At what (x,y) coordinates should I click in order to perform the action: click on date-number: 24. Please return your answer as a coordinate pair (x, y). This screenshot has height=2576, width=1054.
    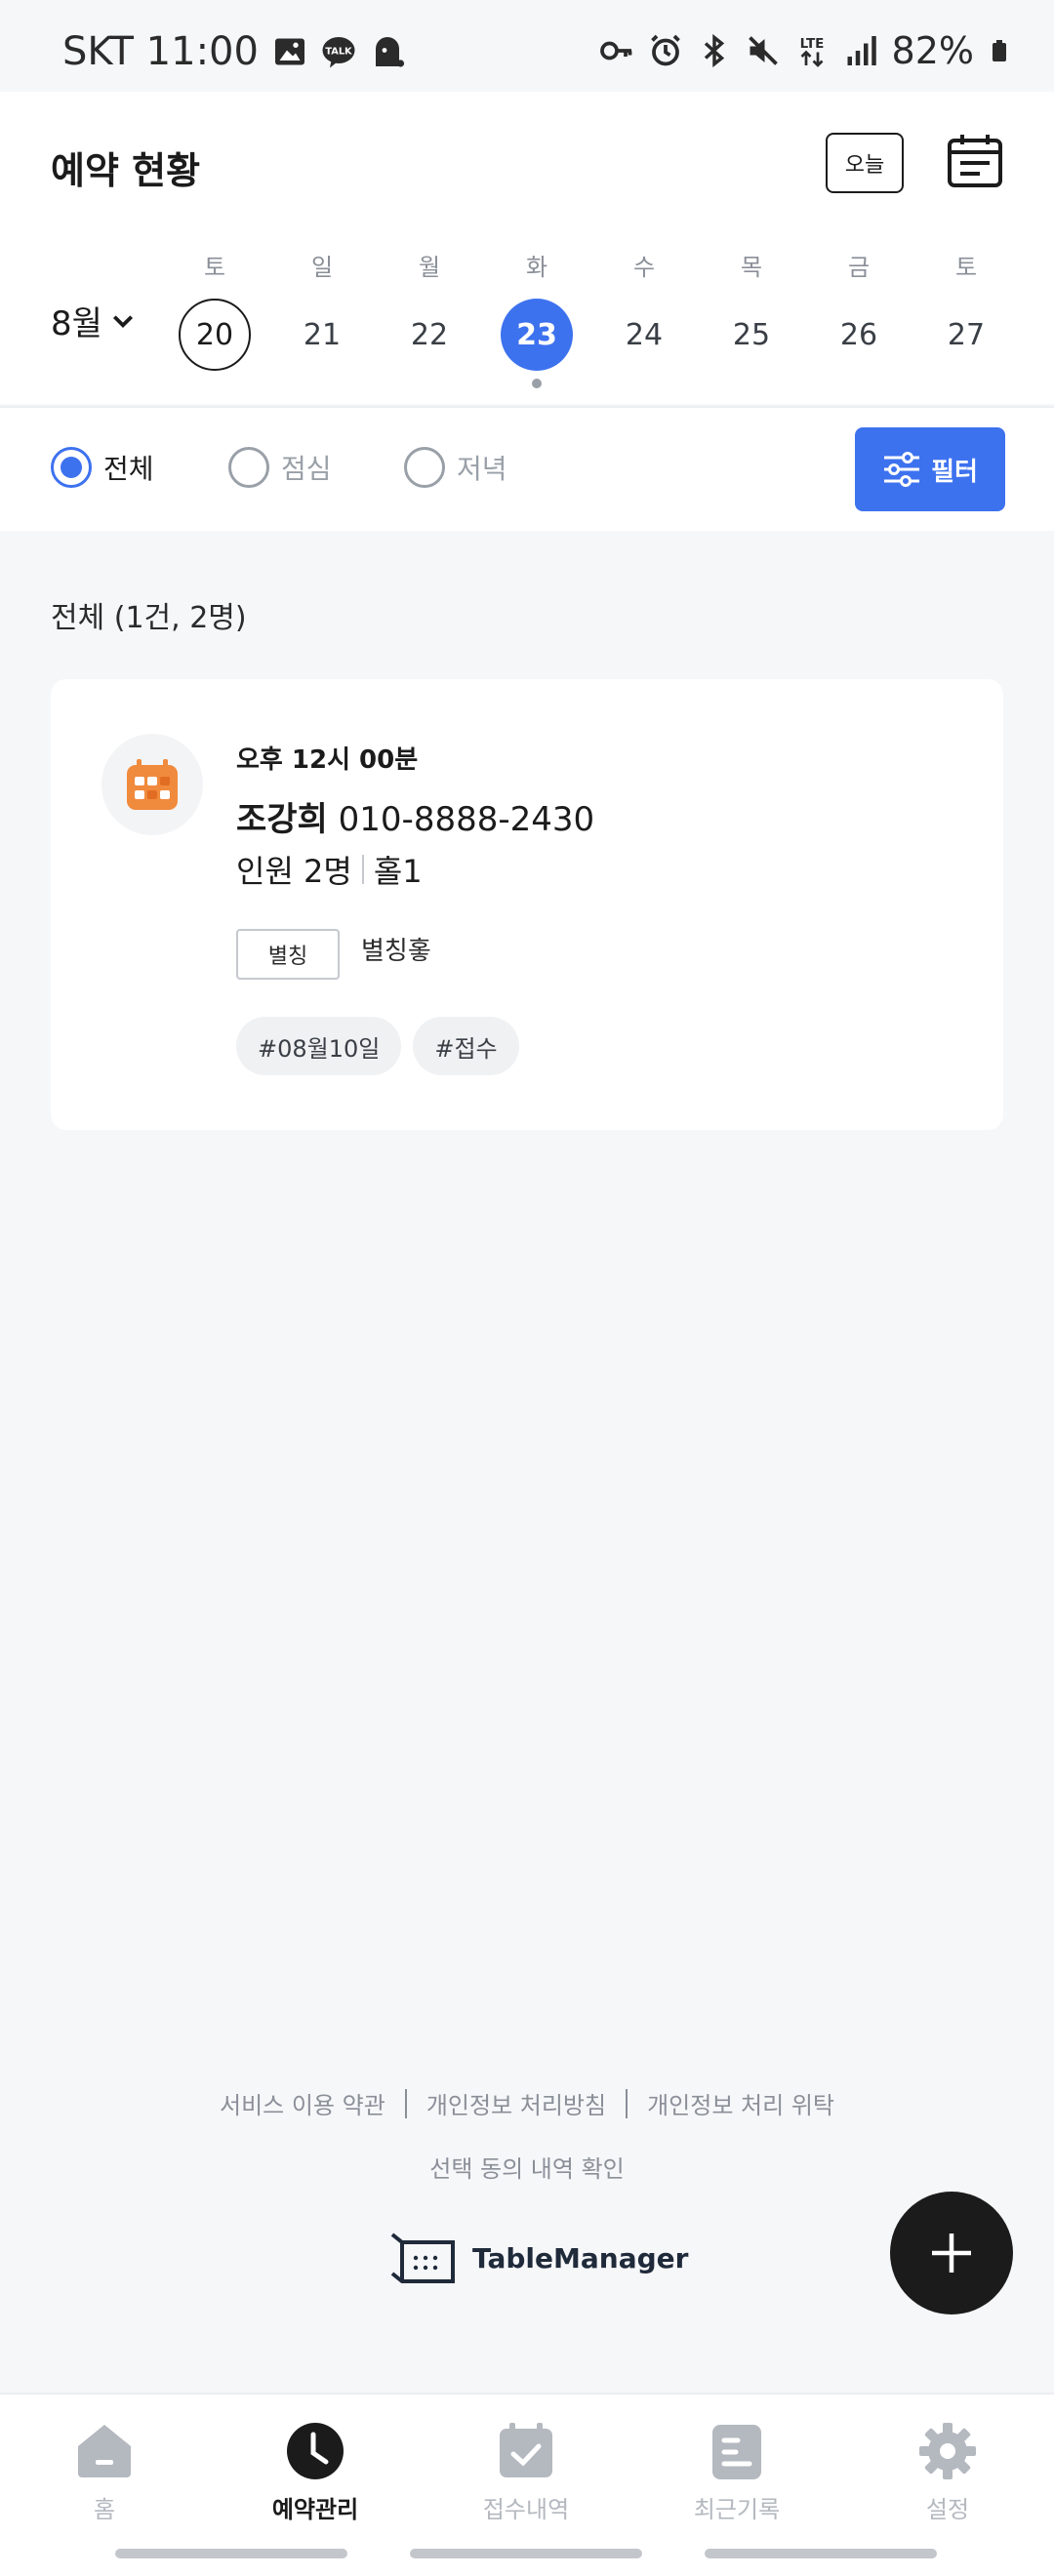
    Looking at the image, I should click on (644, 334).